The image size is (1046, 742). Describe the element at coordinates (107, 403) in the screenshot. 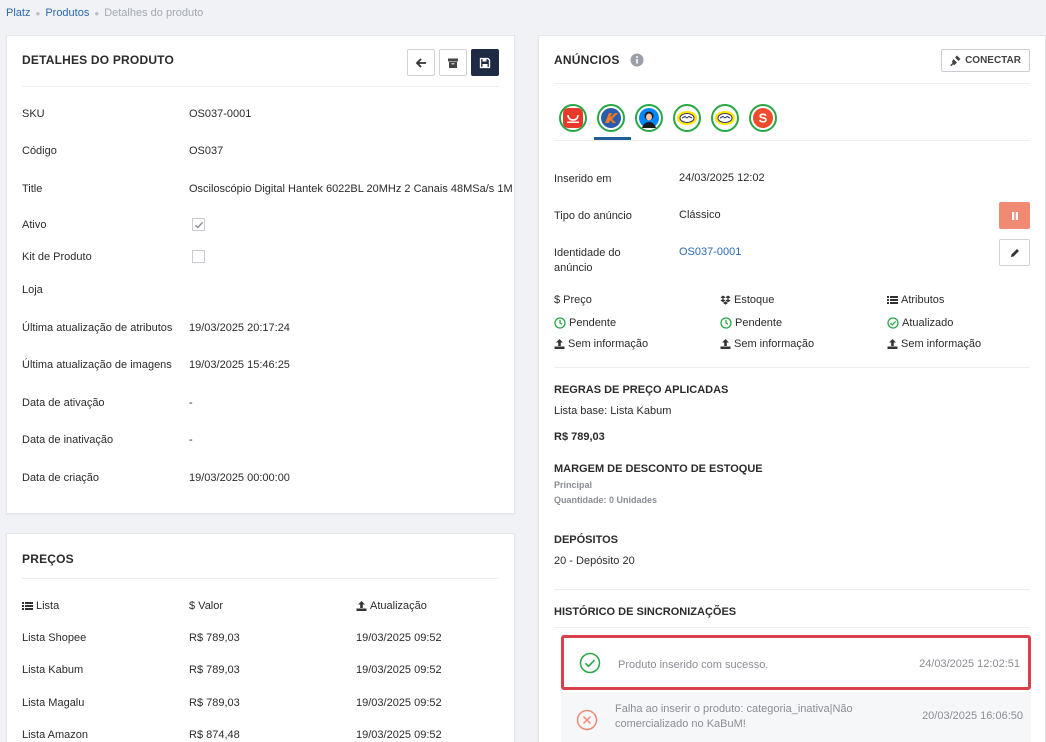

I see `detail-row-activation: Data de ativação -` at that location.